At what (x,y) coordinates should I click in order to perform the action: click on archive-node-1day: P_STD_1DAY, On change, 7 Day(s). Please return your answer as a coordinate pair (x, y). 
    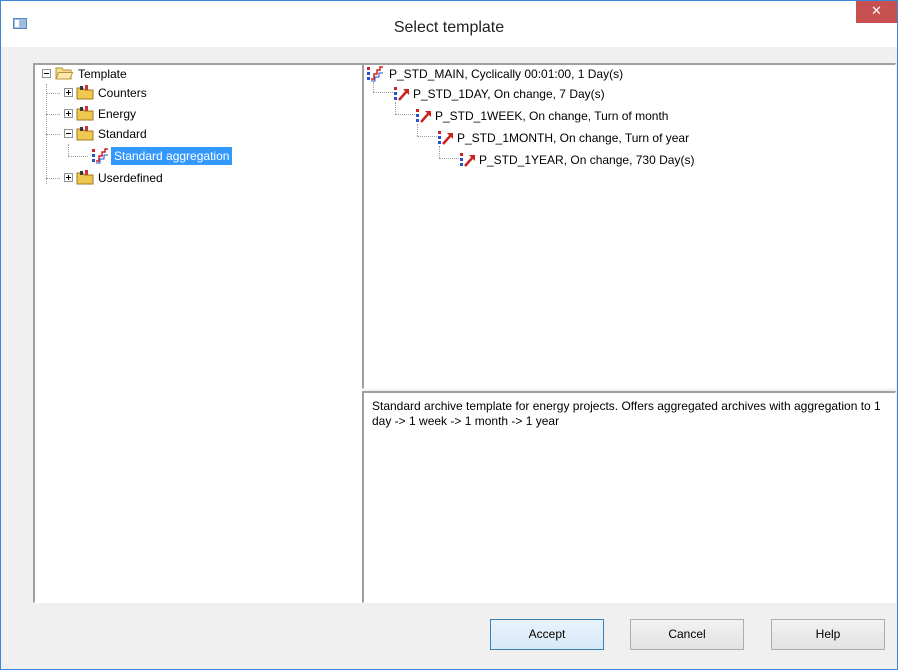
    Looking at the image, I should click on (624, 94).